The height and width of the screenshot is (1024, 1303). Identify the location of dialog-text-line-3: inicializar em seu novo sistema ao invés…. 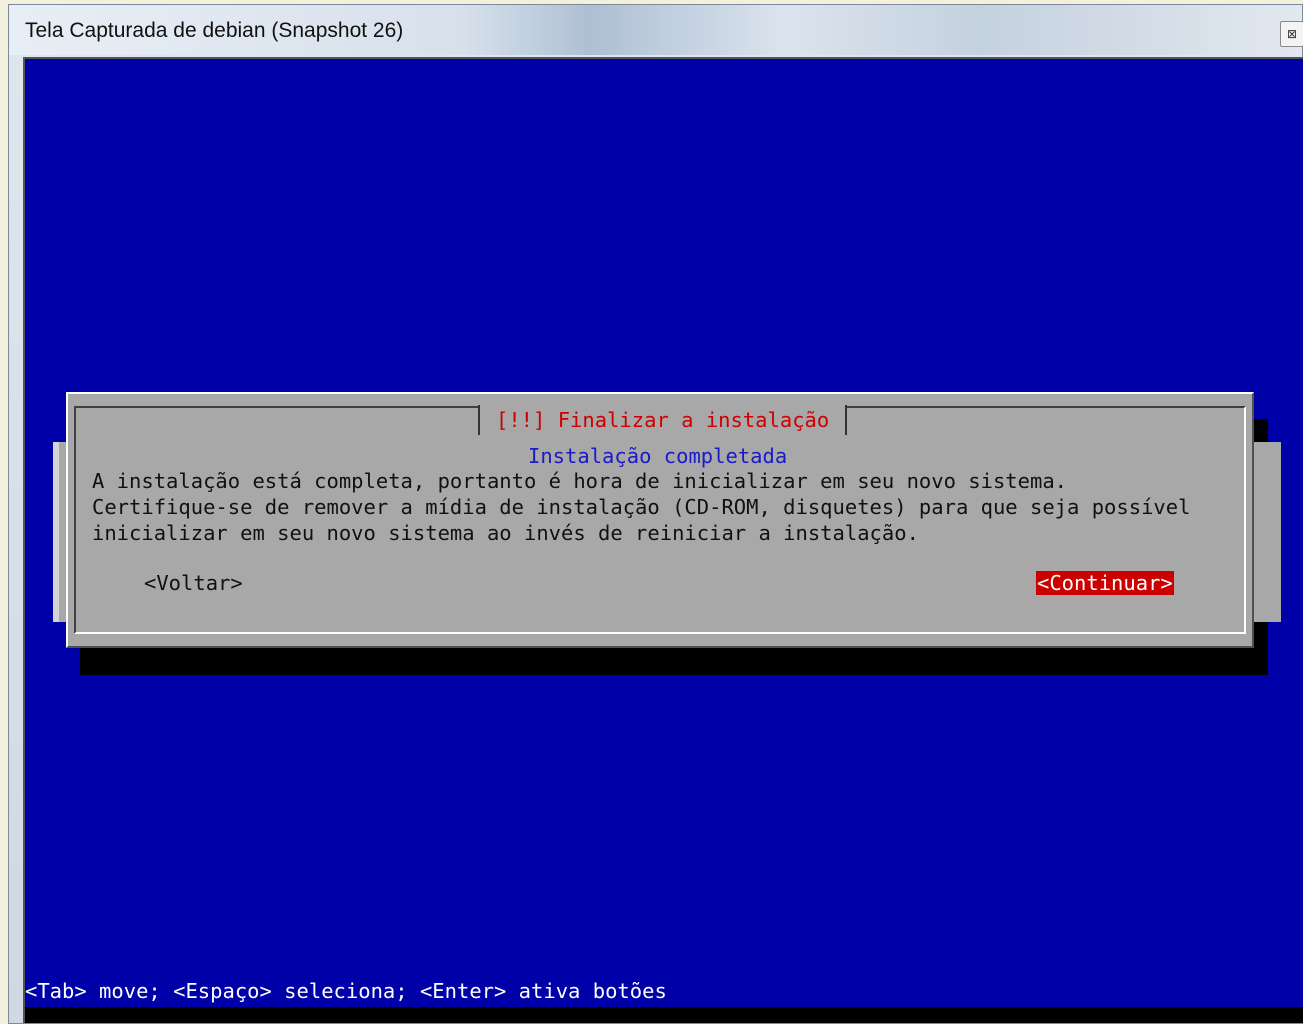
(505, 533).